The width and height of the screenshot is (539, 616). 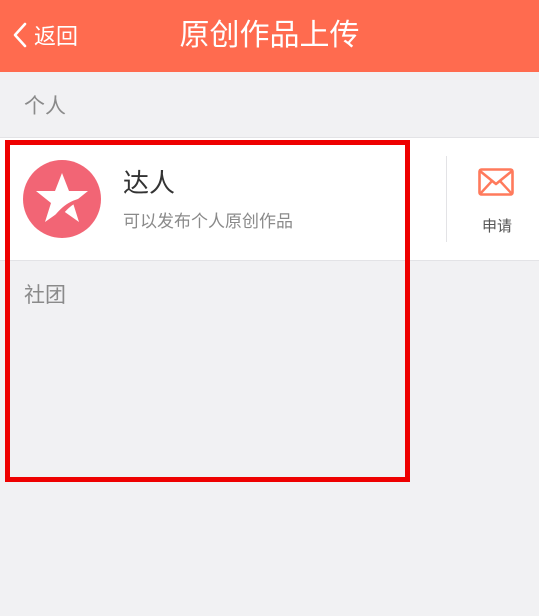 What do you see at coordinates (446, 199) in the screenshot?
I see `divider` at bounding box center [446, 199].